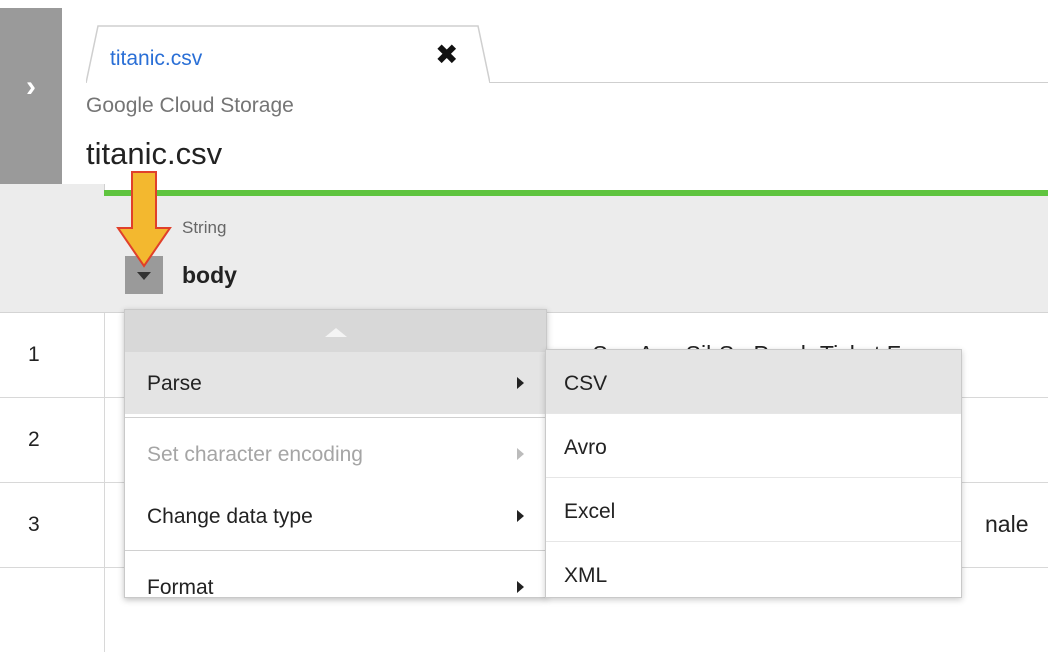  Describe the element at coordinates (190, 105) in the screenshot. I see `source-label: Google Cloud Storage` at that location.